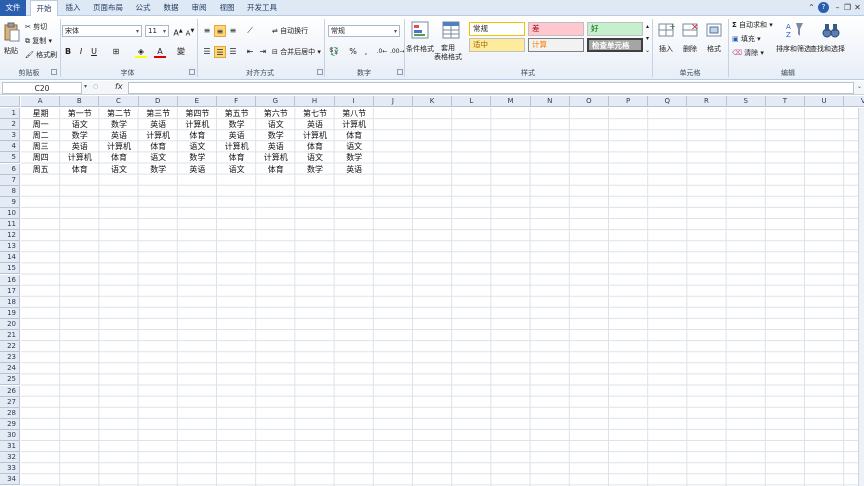 This screenshot has width=864, height=486. Describe the element at coordinates (119, 86) in the screenshot. I see `fx-icon: fx` at that location.